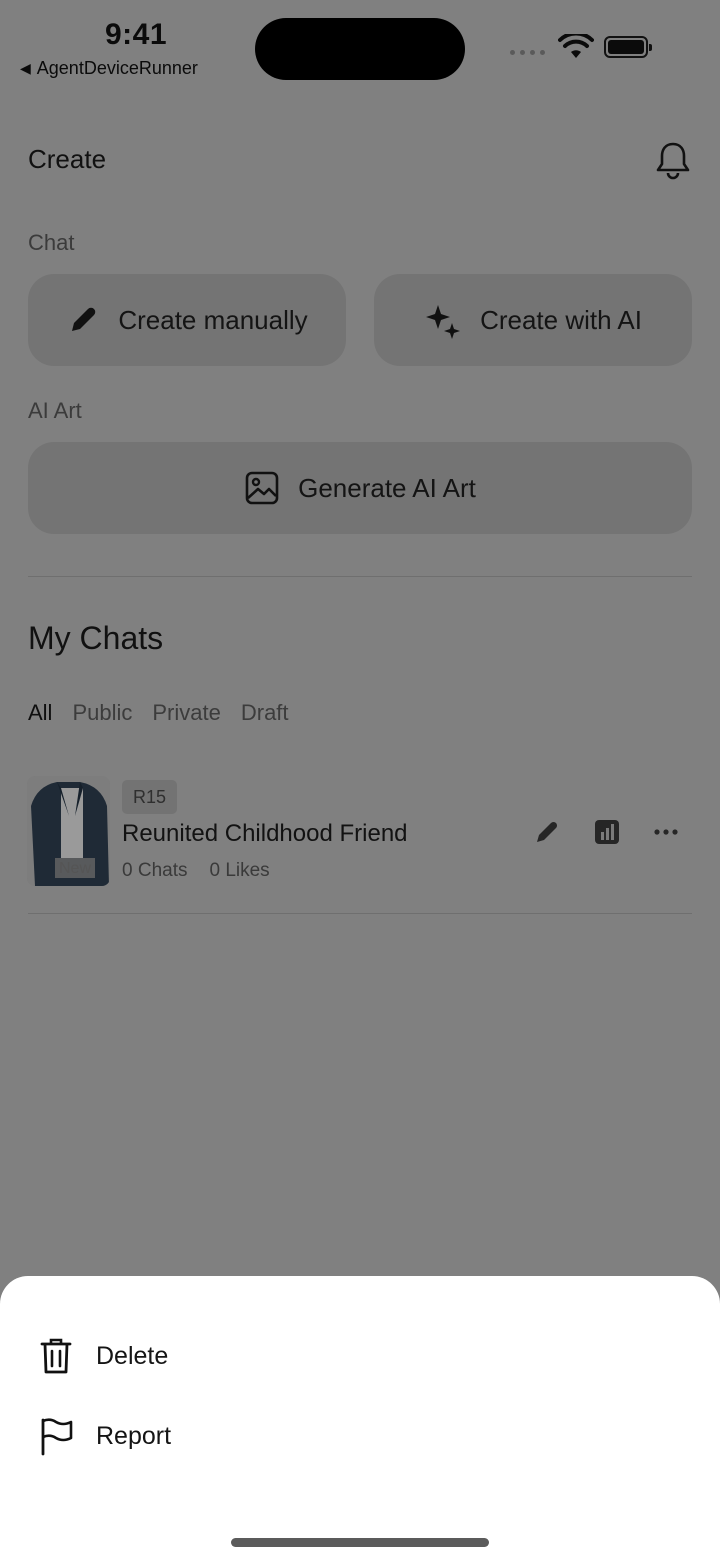  Describe the element at coordinates (265, 834) in the screenshot. I see `chat-title: Reunited Childhood Friend` at that location.